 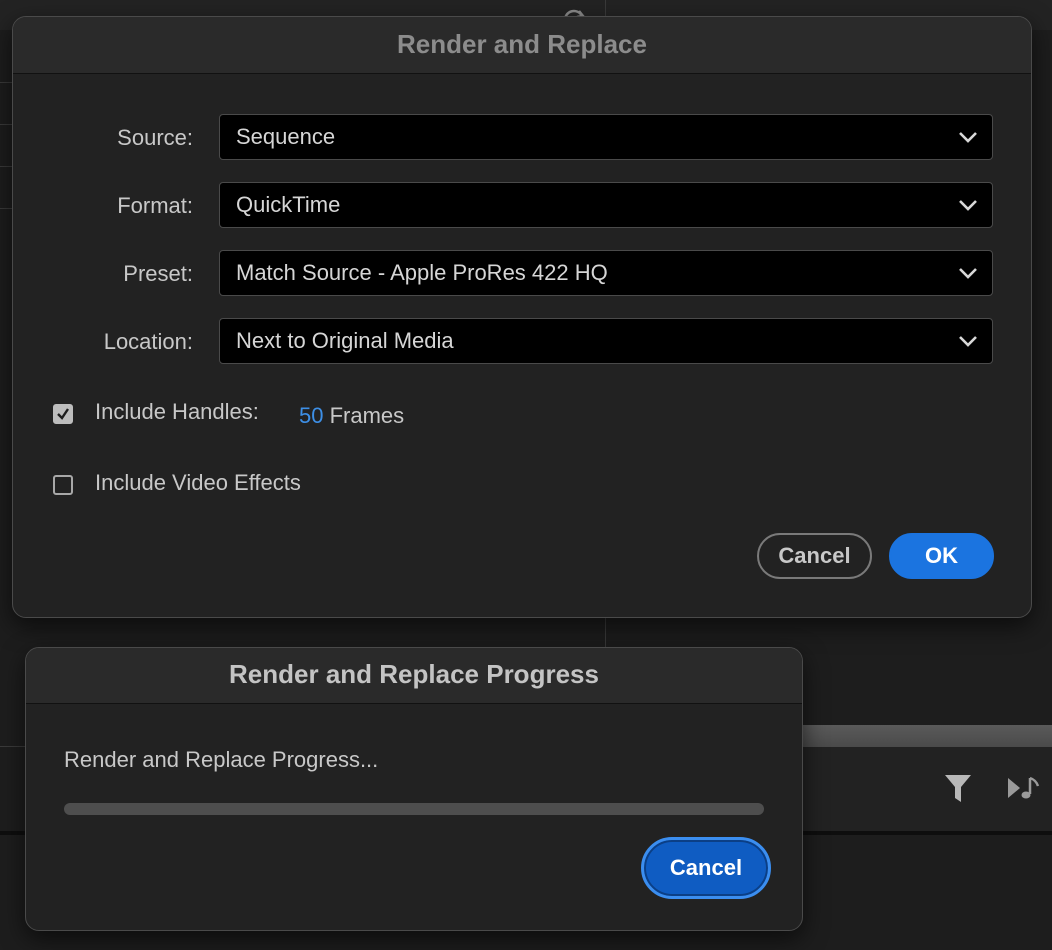 I want to click on checkmark-icon, so click(x=63, y=414).